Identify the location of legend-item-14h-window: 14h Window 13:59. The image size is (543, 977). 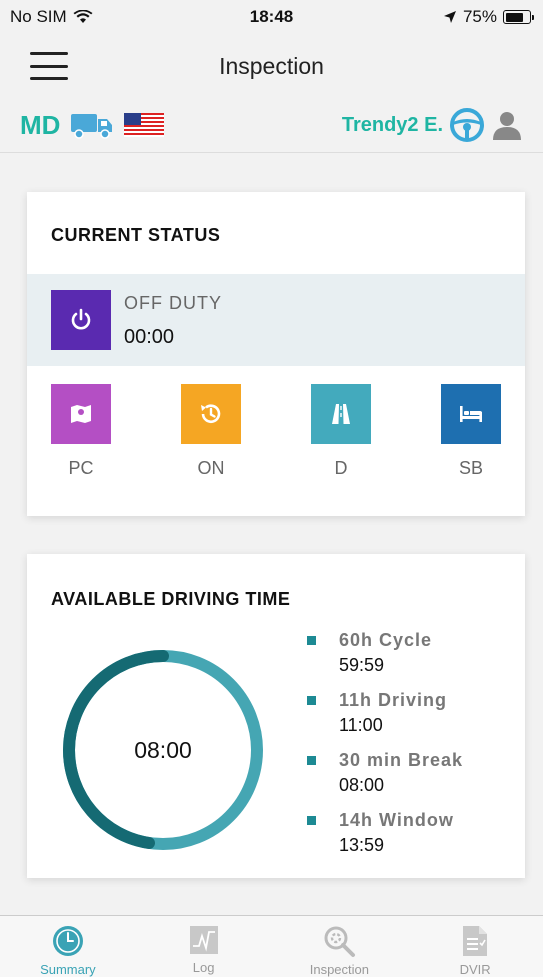
(385, 840).